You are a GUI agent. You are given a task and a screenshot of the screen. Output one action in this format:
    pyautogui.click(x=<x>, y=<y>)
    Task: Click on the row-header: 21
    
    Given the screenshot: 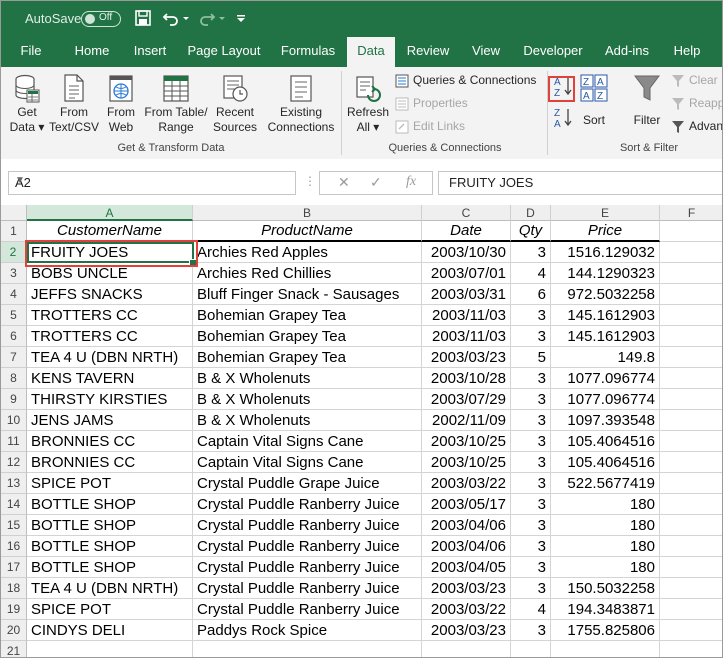 What is the action you would take?
    pyautogui.click(x=14, y=649)
    